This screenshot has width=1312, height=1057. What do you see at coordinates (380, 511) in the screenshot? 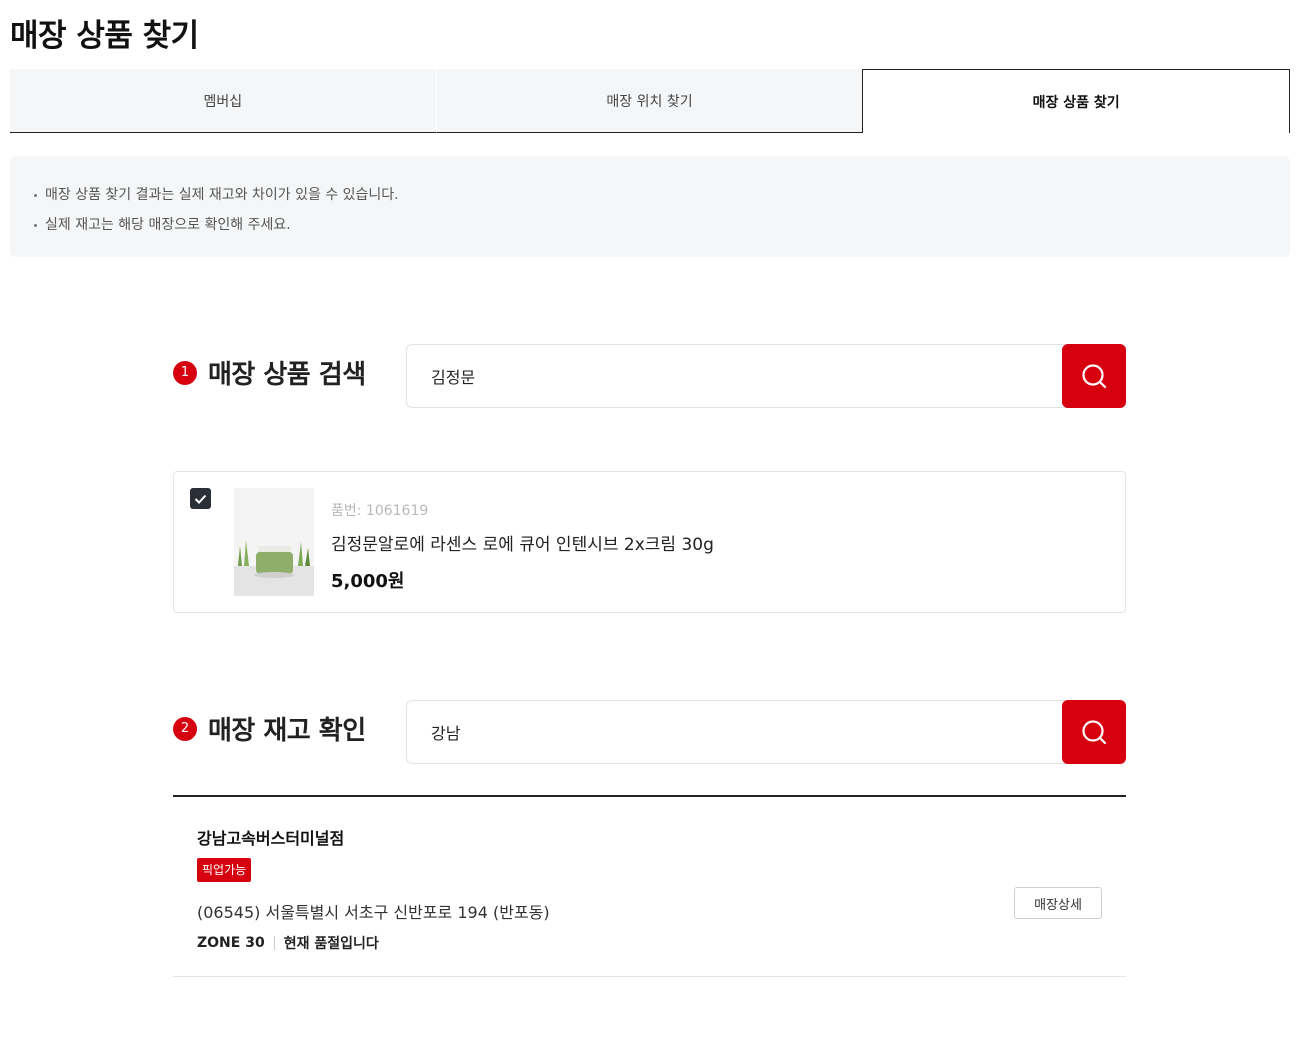
I see `product-code: 품번: 1061619` at bounding box center [380, 511].